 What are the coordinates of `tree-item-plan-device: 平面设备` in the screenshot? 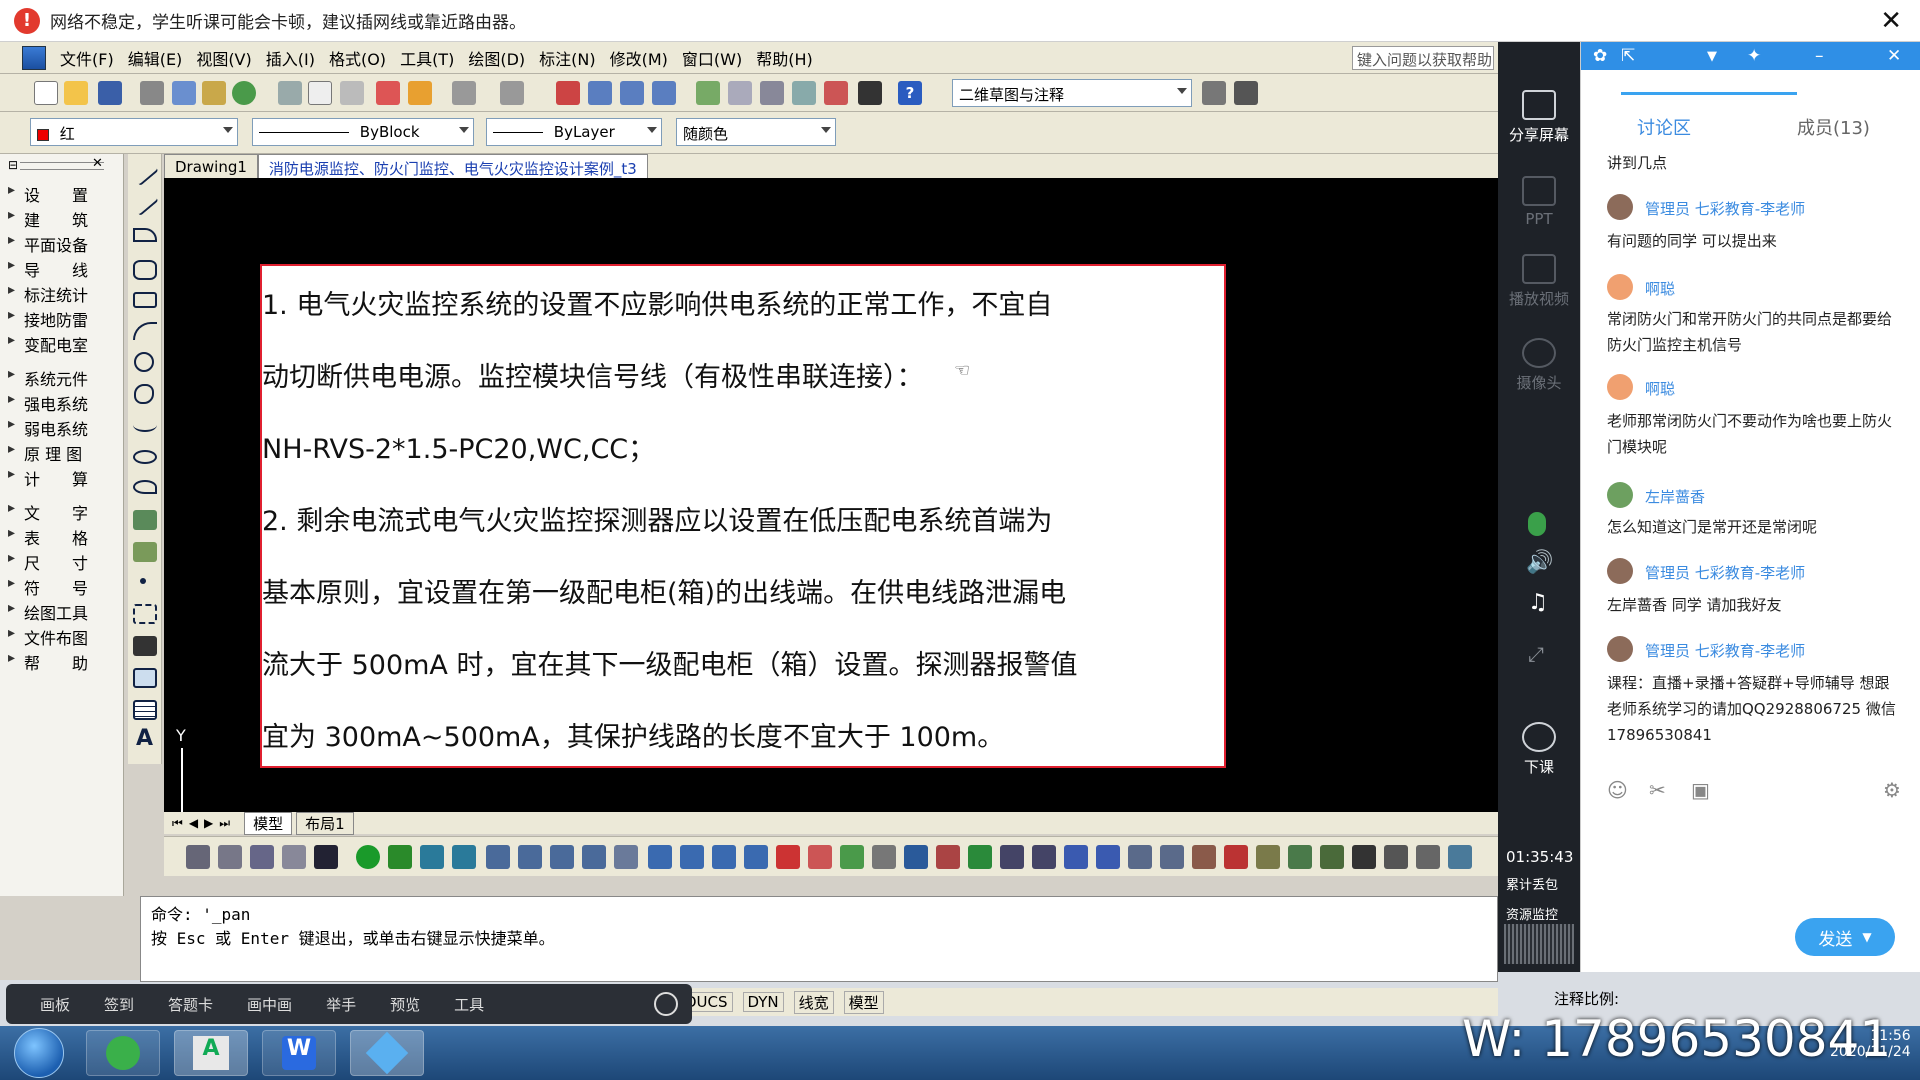 It's located at (64, 243).